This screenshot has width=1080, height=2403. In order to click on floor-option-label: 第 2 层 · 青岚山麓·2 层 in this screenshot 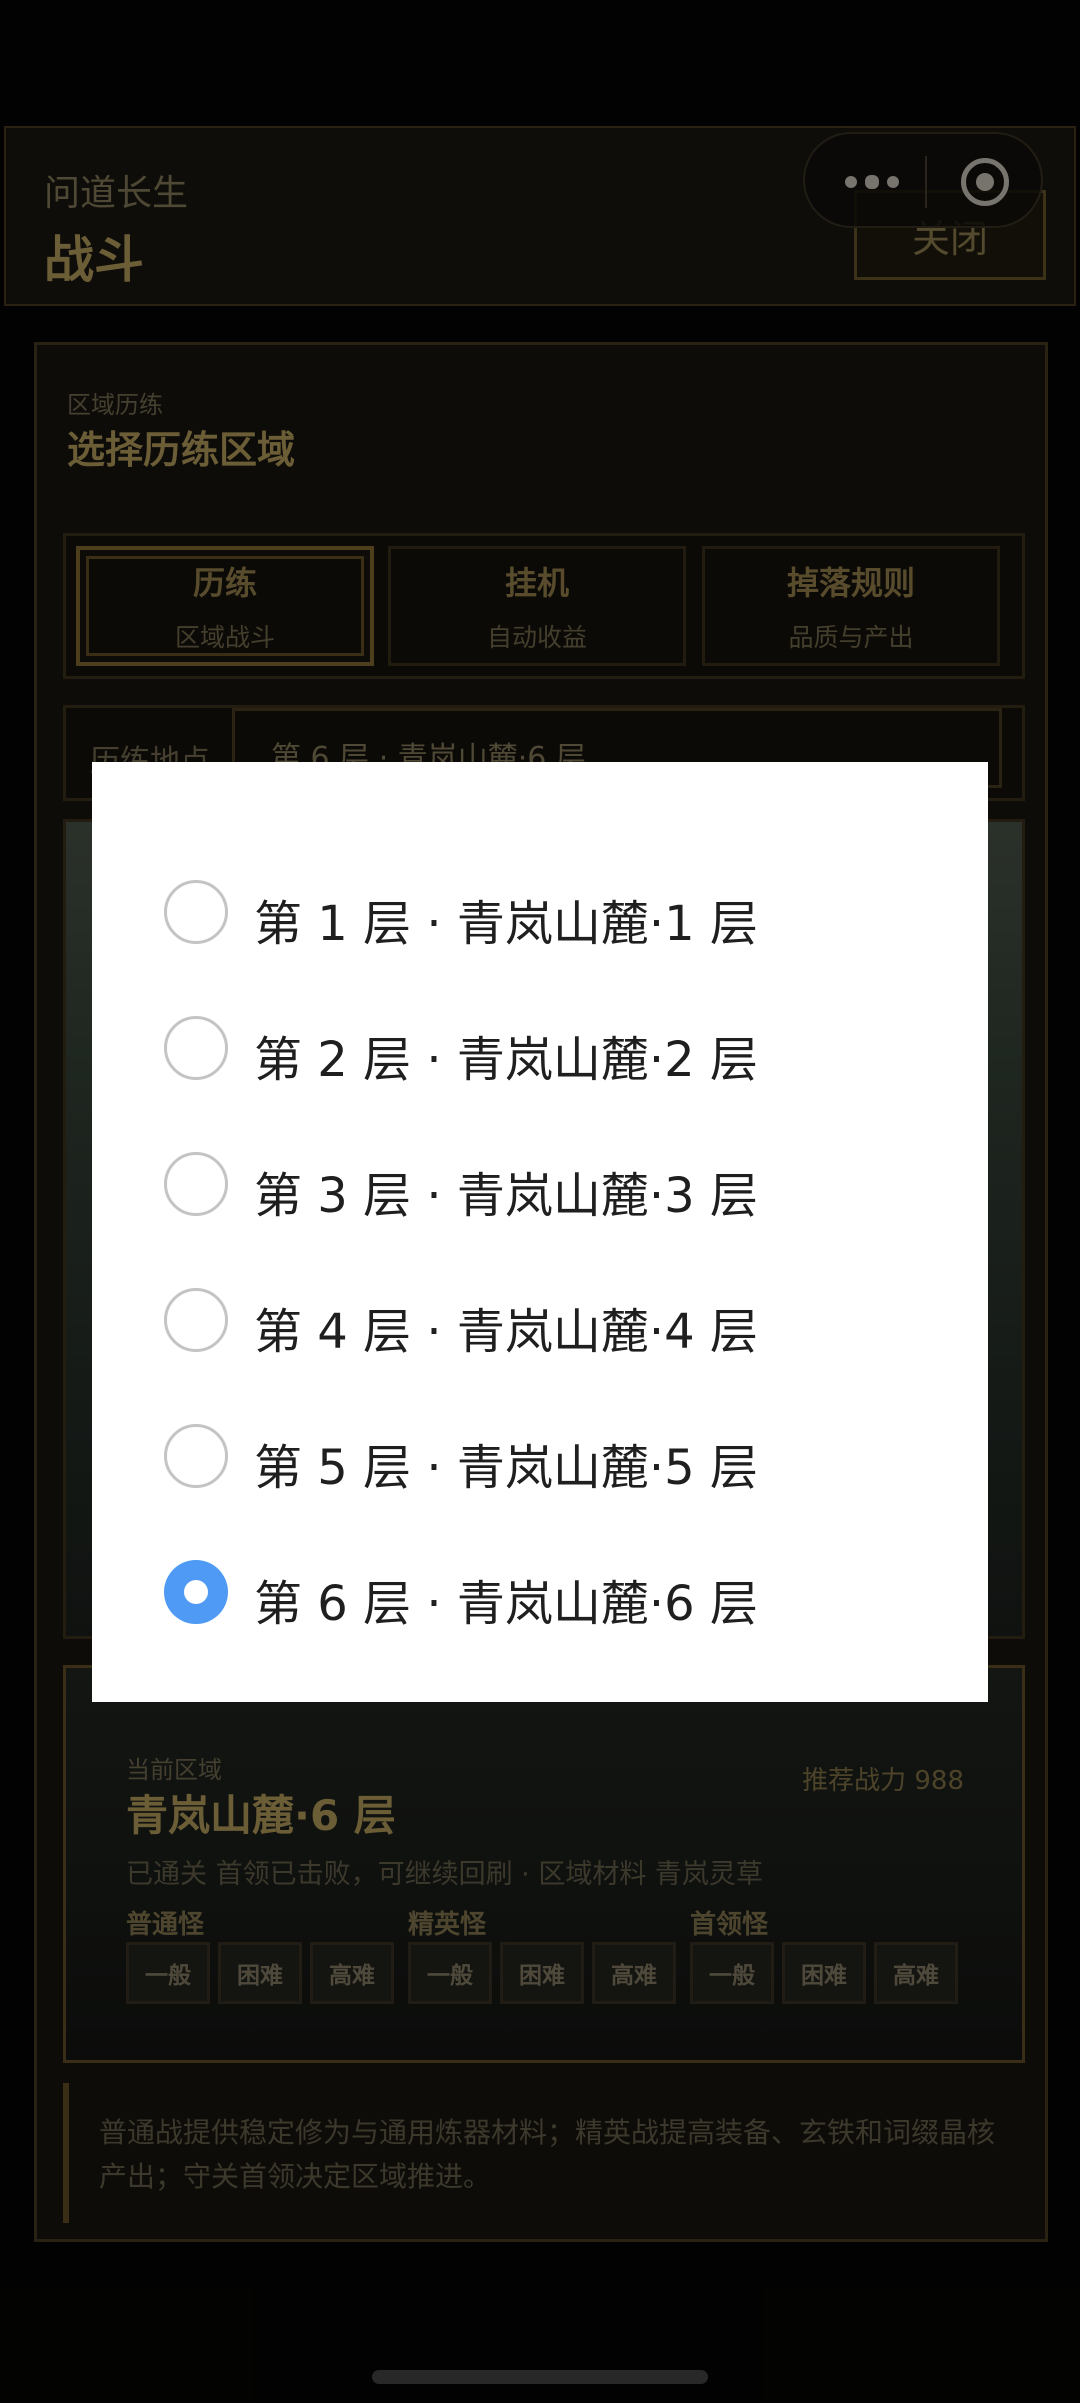, I will do `click(506, 1060)`.